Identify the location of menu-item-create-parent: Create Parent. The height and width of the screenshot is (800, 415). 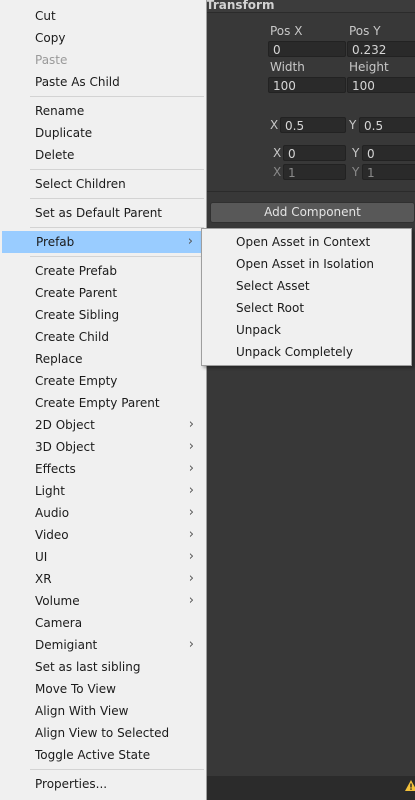
(103, 293).